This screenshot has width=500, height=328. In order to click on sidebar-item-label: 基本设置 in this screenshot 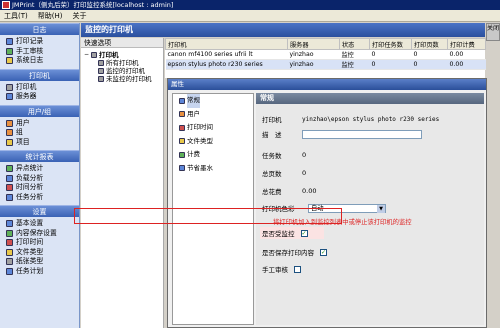, I will do `click(30, 223)`.